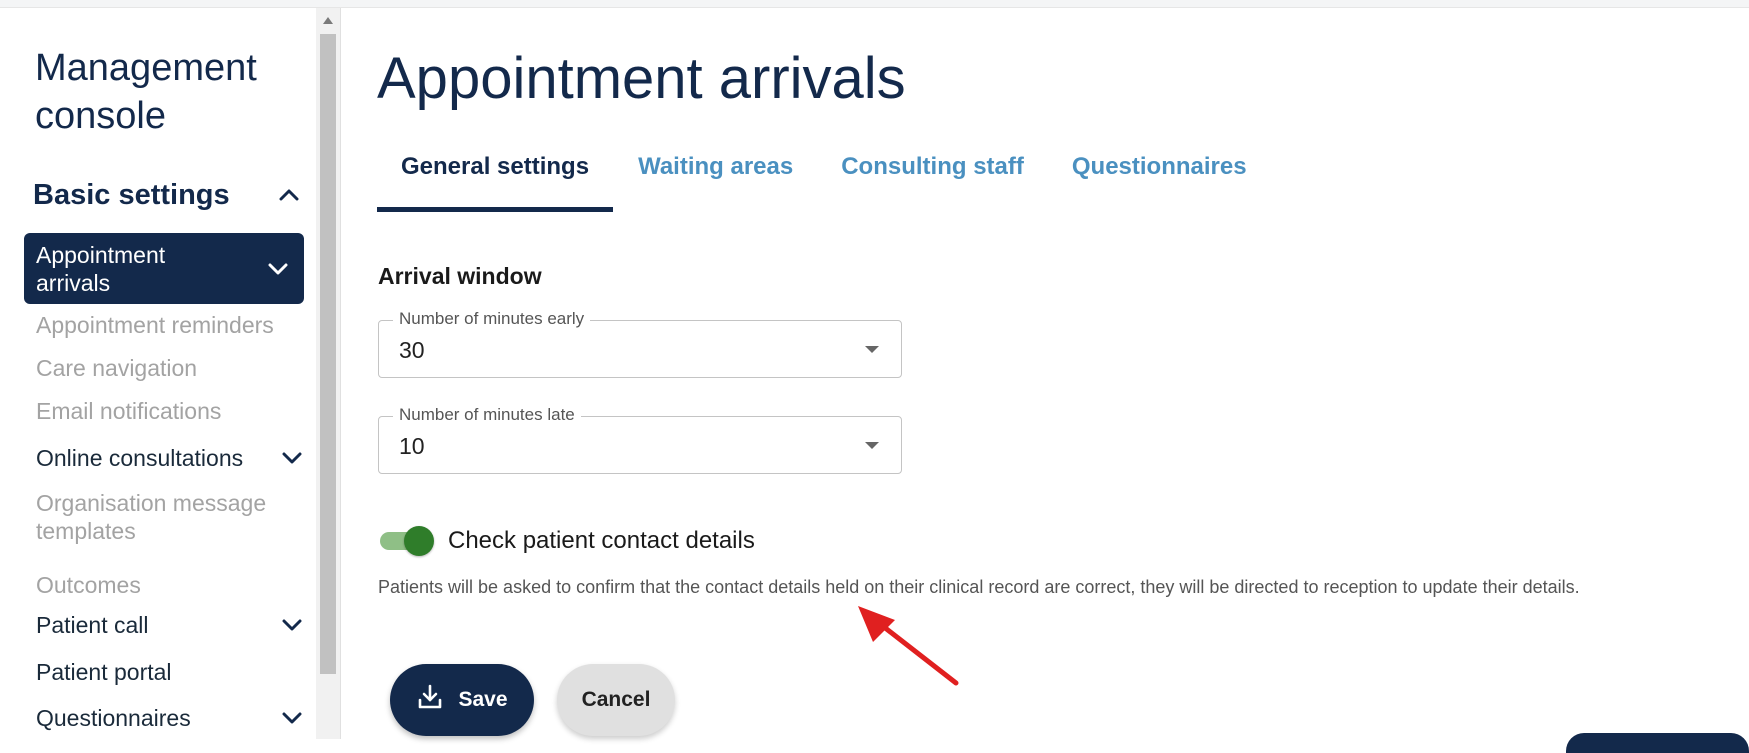 Image resolution: width=1749 pixels, height=753 pixels. Describe the element at coordinates (129, 411) in the screenshot. I see `sidebar-item-label: Email notifications` at that location.